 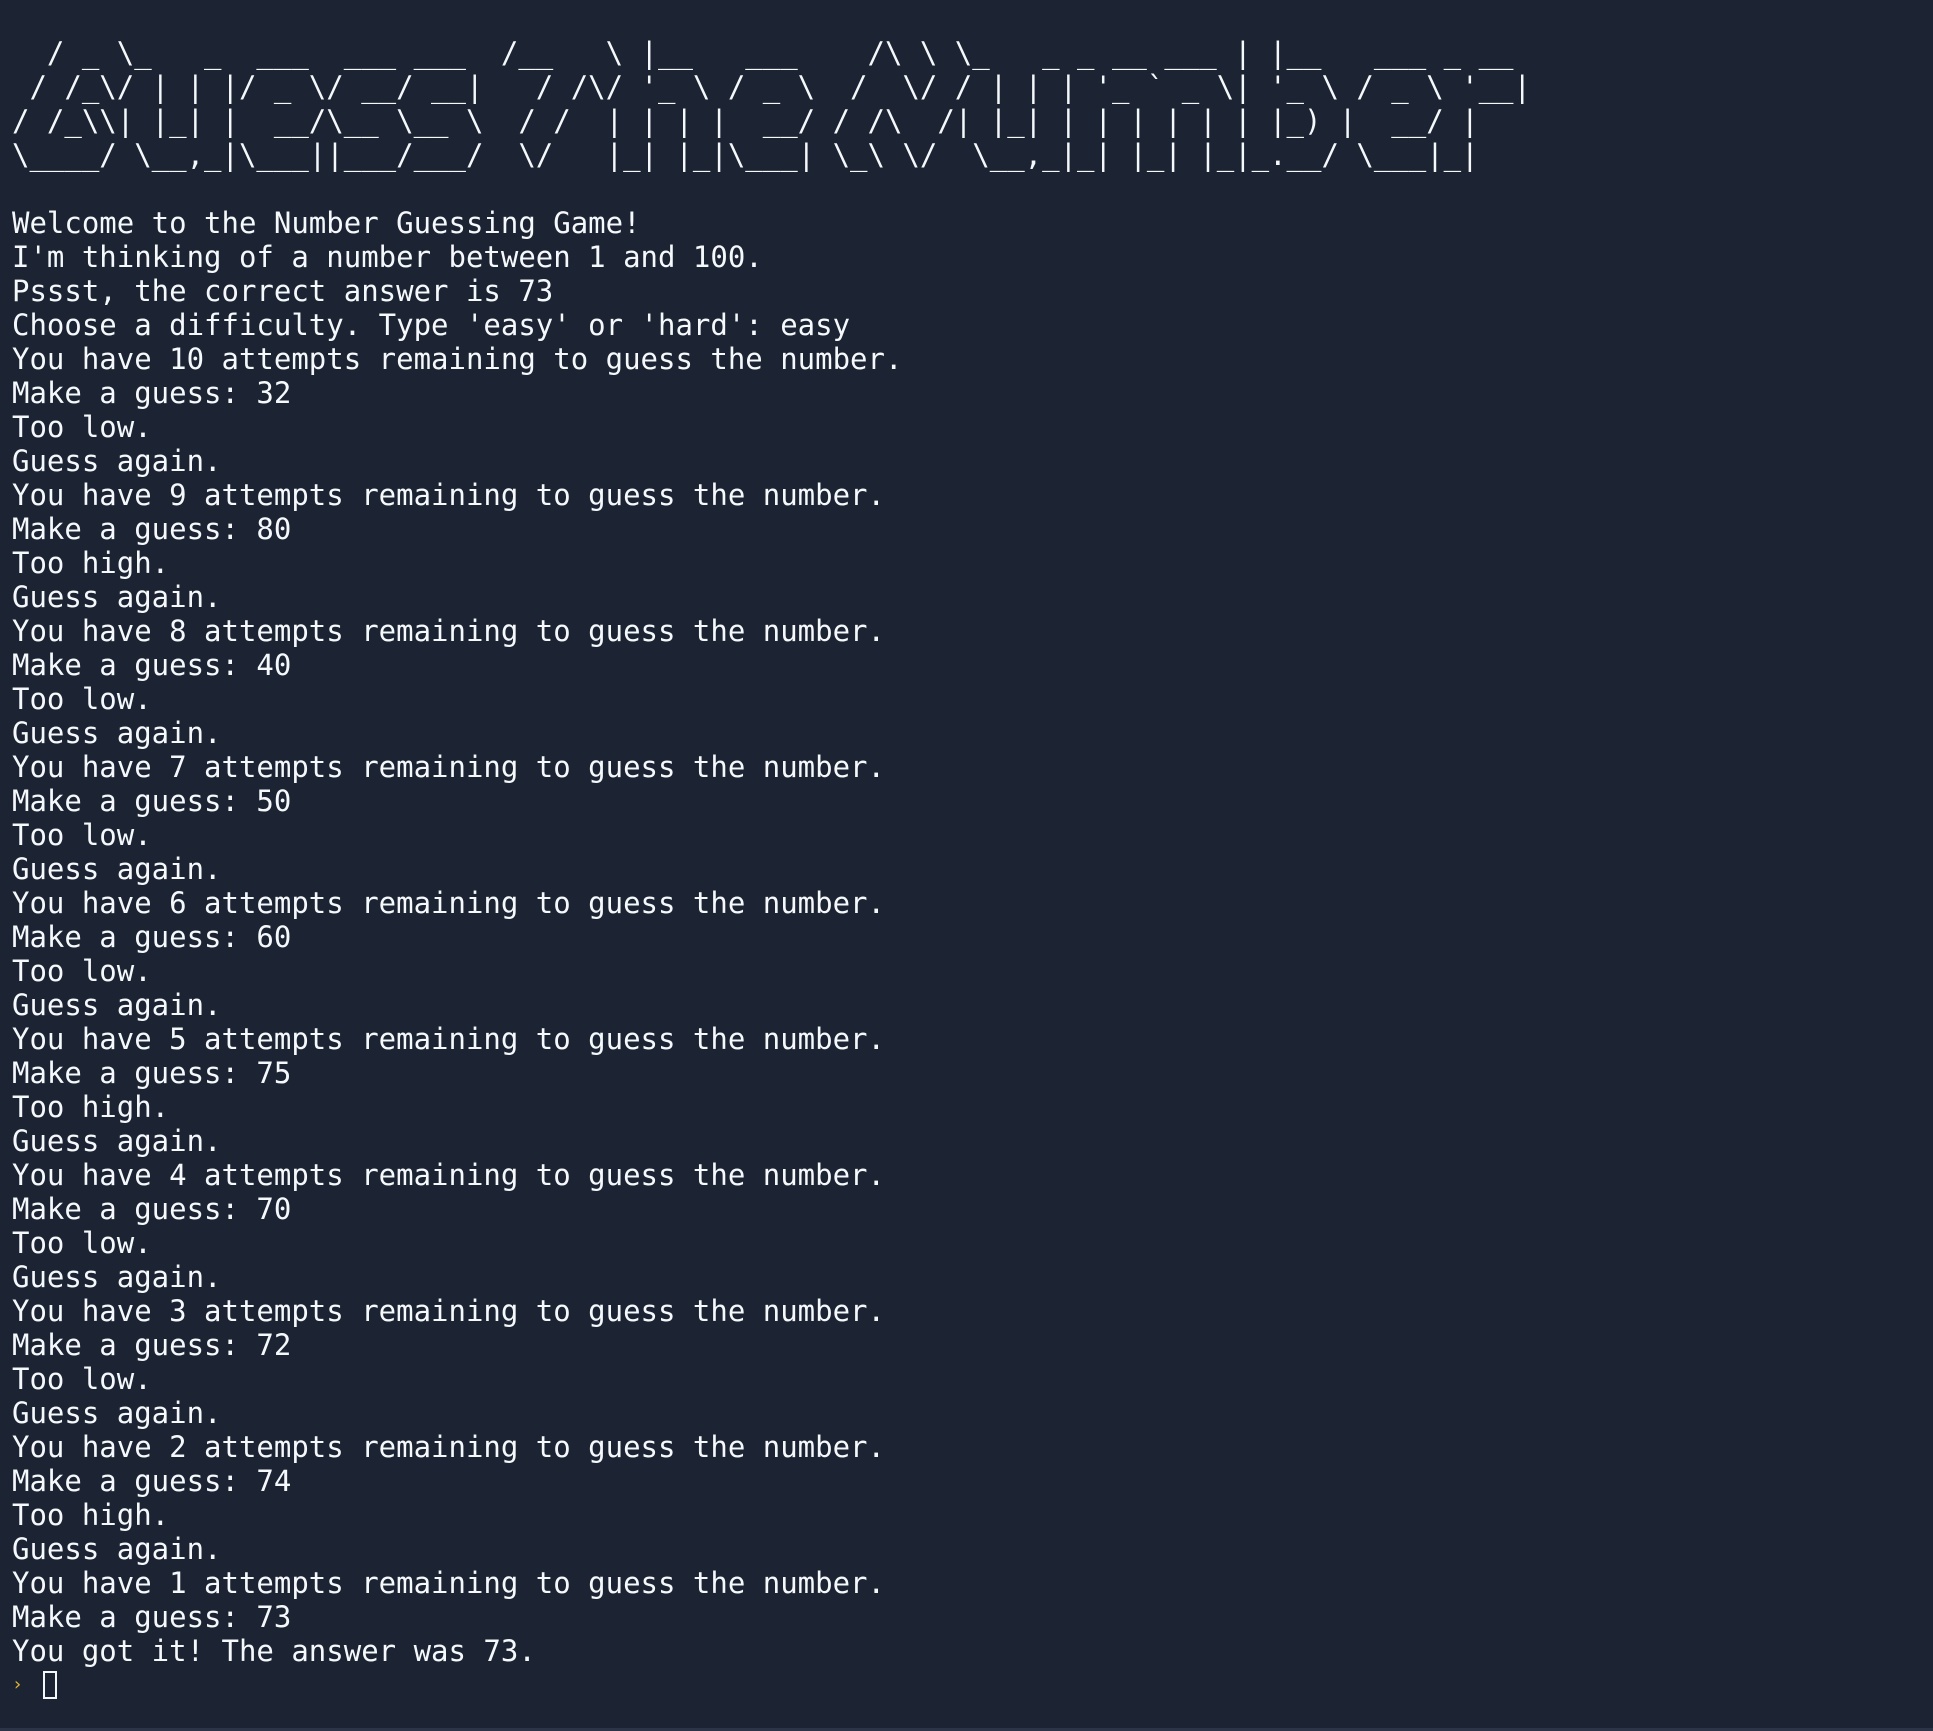 What do you see at coordinates (152, 1617) in the screenshot?
I see `output-line: Make a guess: 73` at bounding box center [152, 1617].